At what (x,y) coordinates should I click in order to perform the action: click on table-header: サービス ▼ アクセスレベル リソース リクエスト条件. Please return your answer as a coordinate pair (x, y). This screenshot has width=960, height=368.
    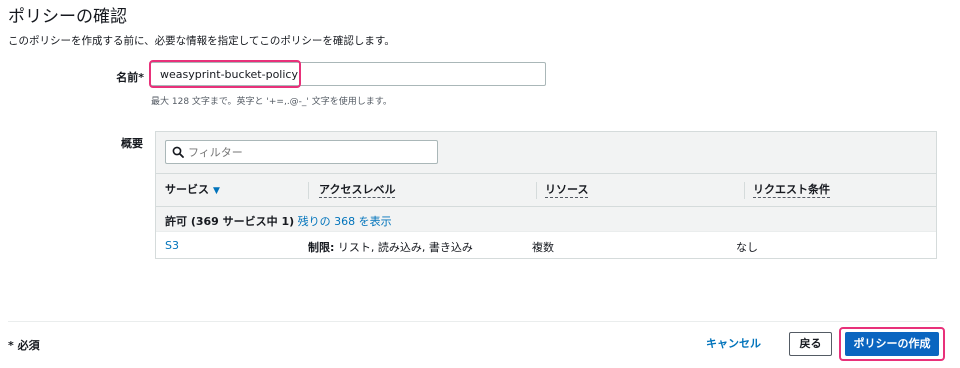
    Looking at the image, I should click on (546, 190).